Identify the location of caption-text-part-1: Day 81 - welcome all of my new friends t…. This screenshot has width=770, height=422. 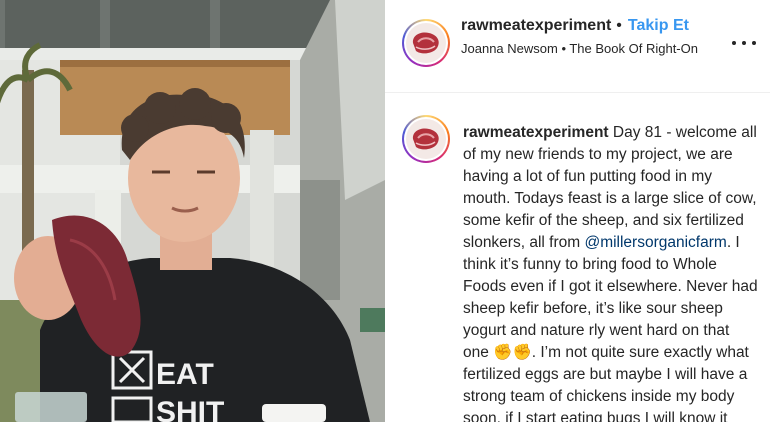
(610, 187).